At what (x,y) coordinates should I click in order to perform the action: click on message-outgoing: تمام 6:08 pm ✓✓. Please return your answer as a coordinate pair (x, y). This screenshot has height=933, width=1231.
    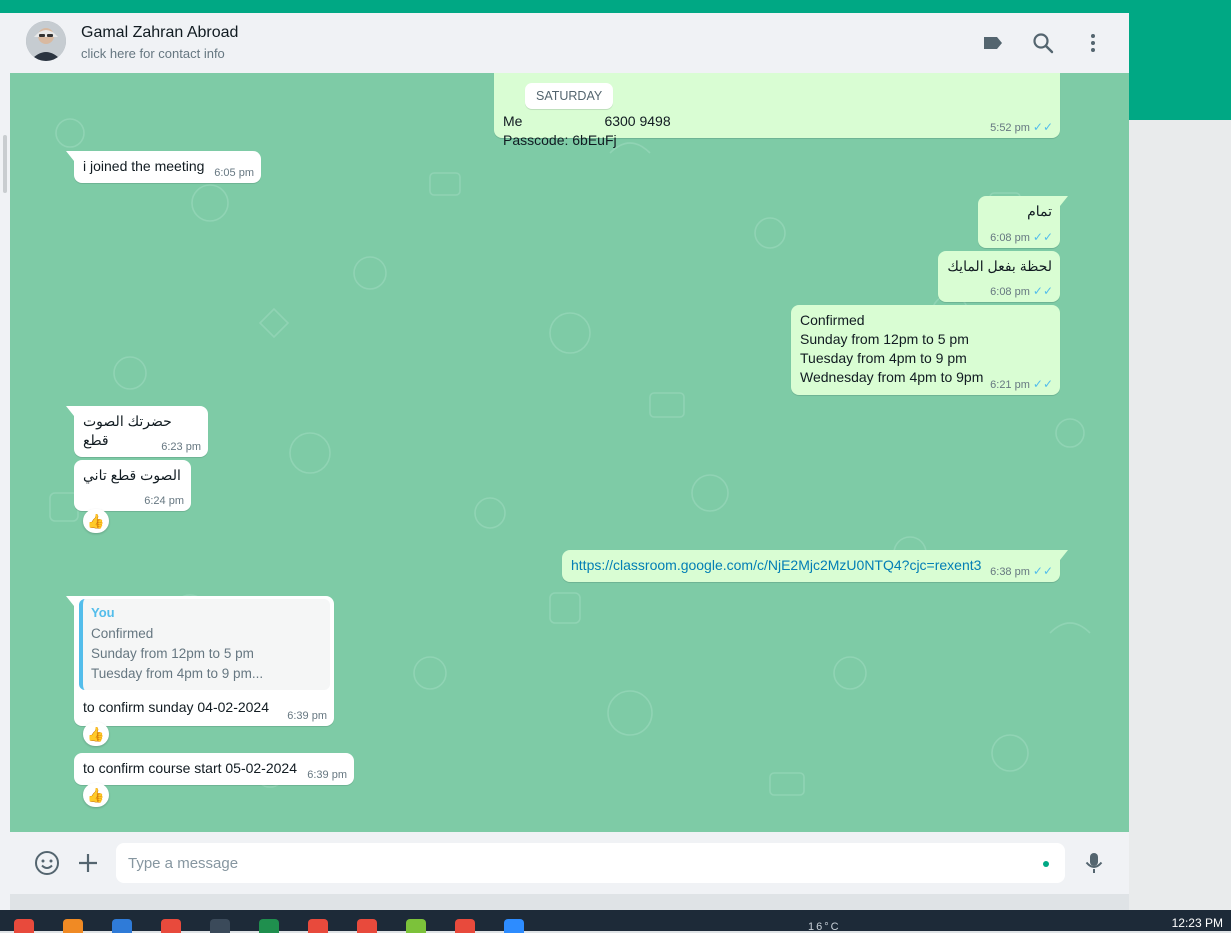
    Looking at the image, I should click on (1023, 222).